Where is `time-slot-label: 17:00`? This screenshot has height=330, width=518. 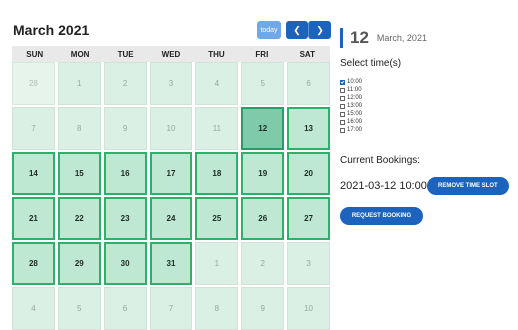 time-slot-label: 17:00 is located at coordinates (355, 130).